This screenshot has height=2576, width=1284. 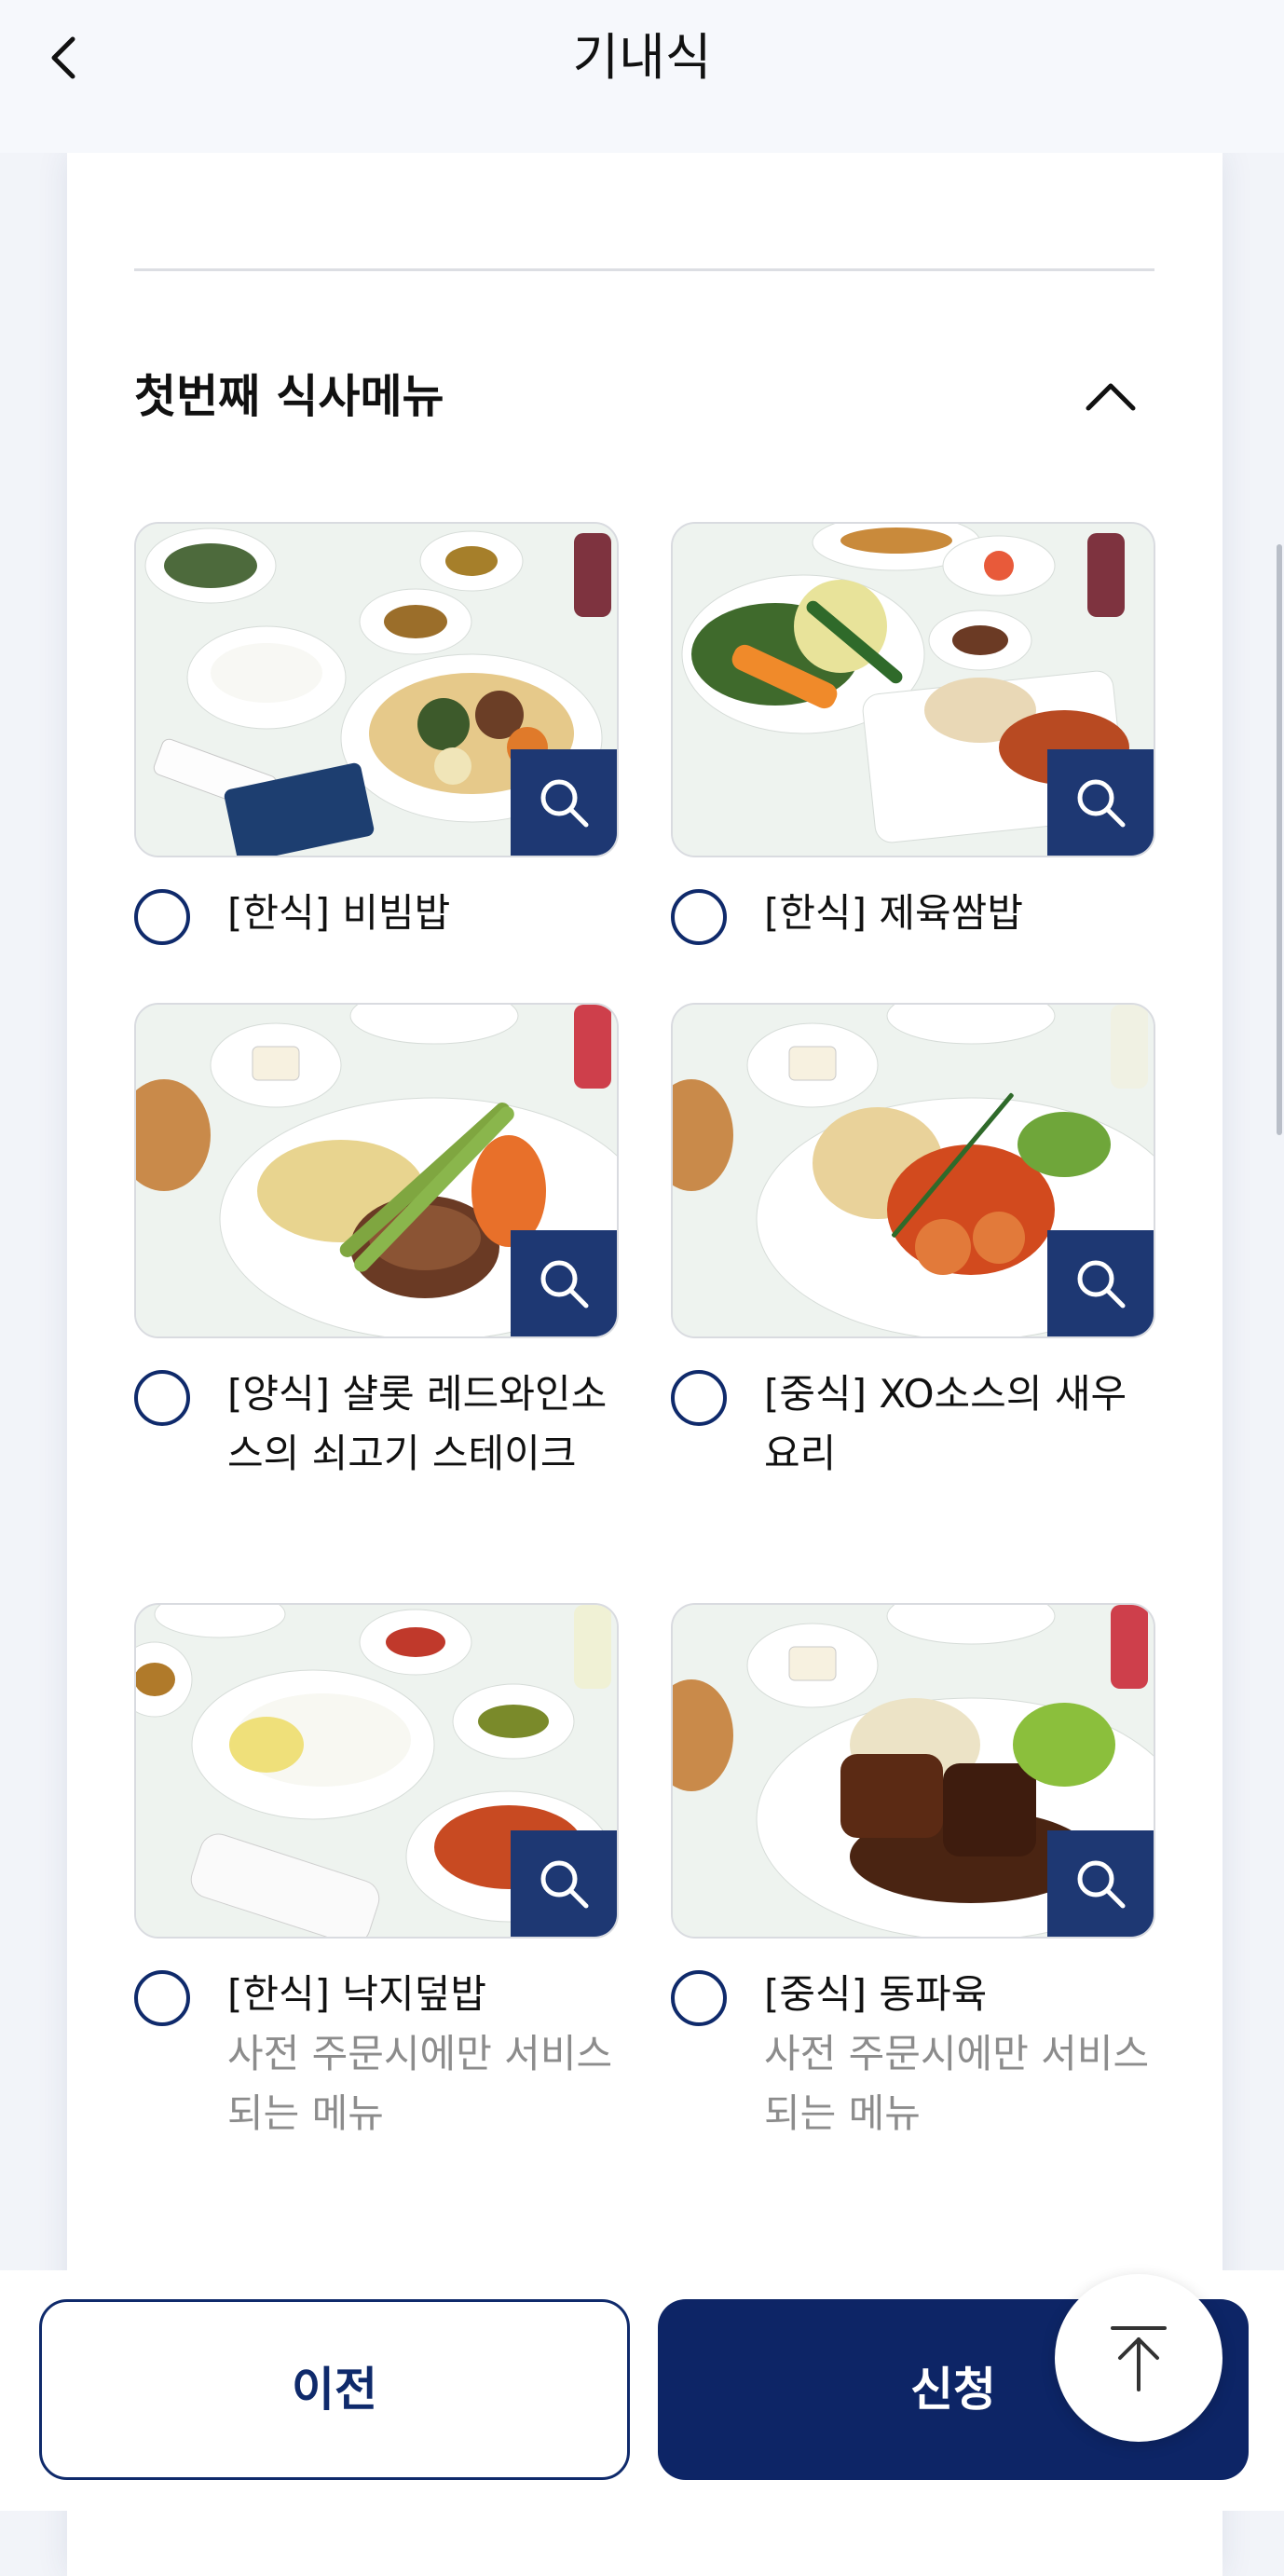 I want to click on menu-item: [중식] XO소스의 새우 요리, so click(x=913, y=1239).